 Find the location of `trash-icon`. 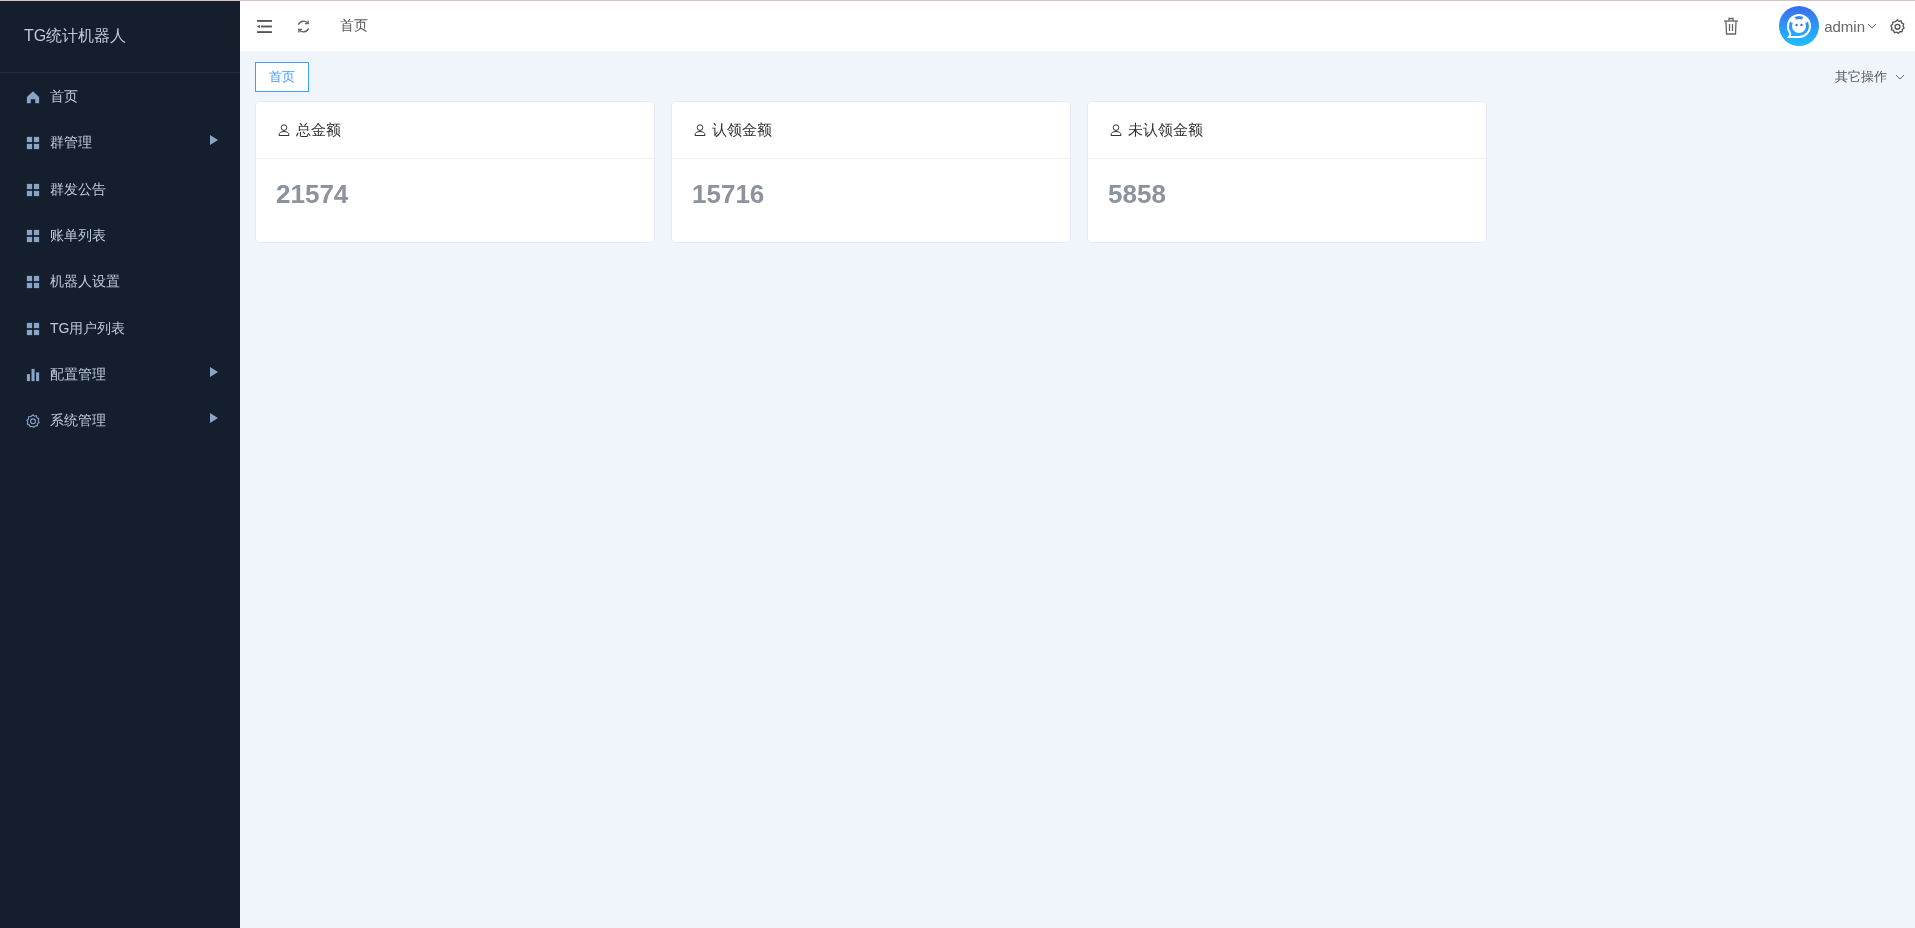

trash-icon is located at coordinates (1731, 26).